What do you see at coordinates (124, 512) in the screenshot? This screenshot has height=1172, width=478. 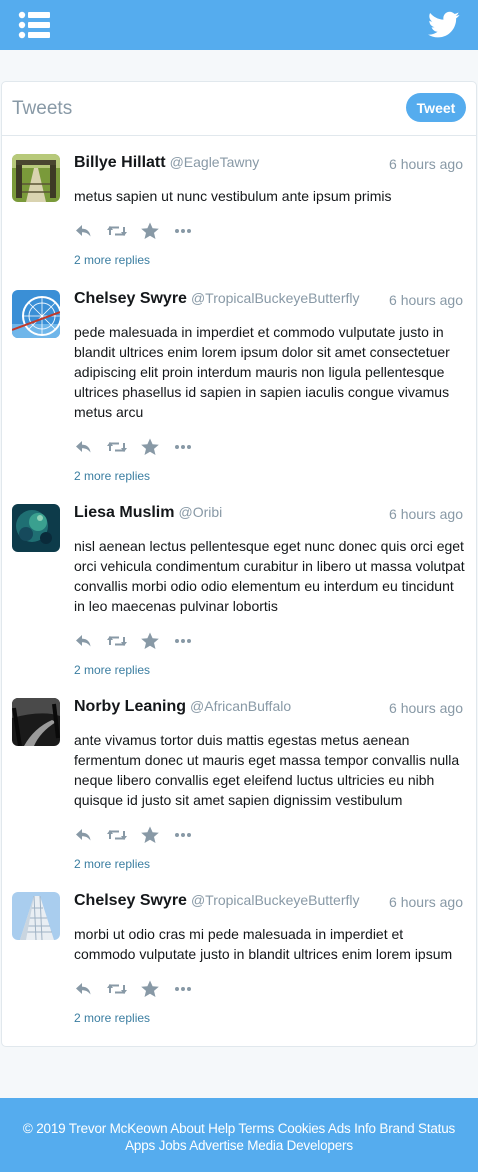 I see `tweet-author-name: Liesa Muslim` at bounding box center [124, 512].